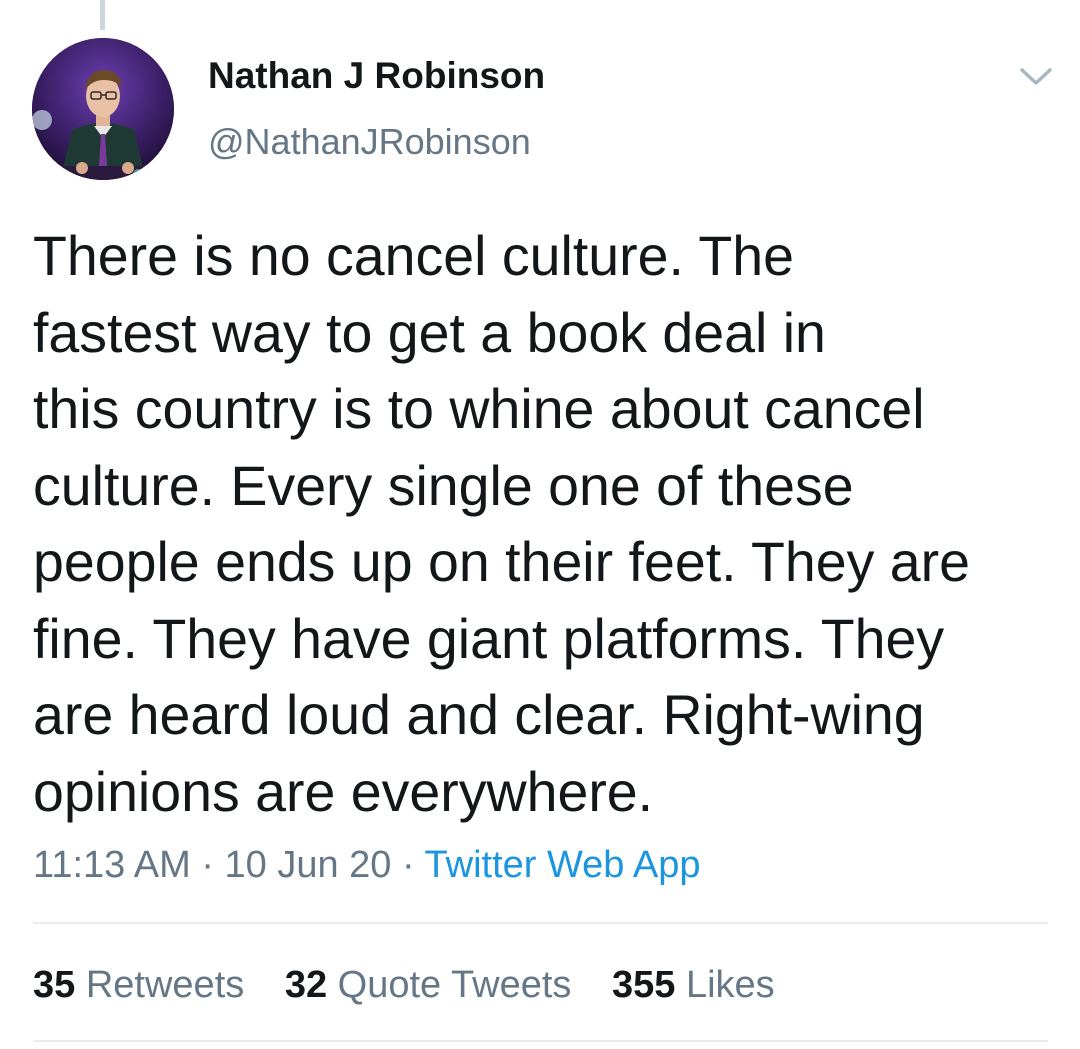  I want to click on author-info: Nathan J Robinson @NathanJRobinson, so click(376, 108).